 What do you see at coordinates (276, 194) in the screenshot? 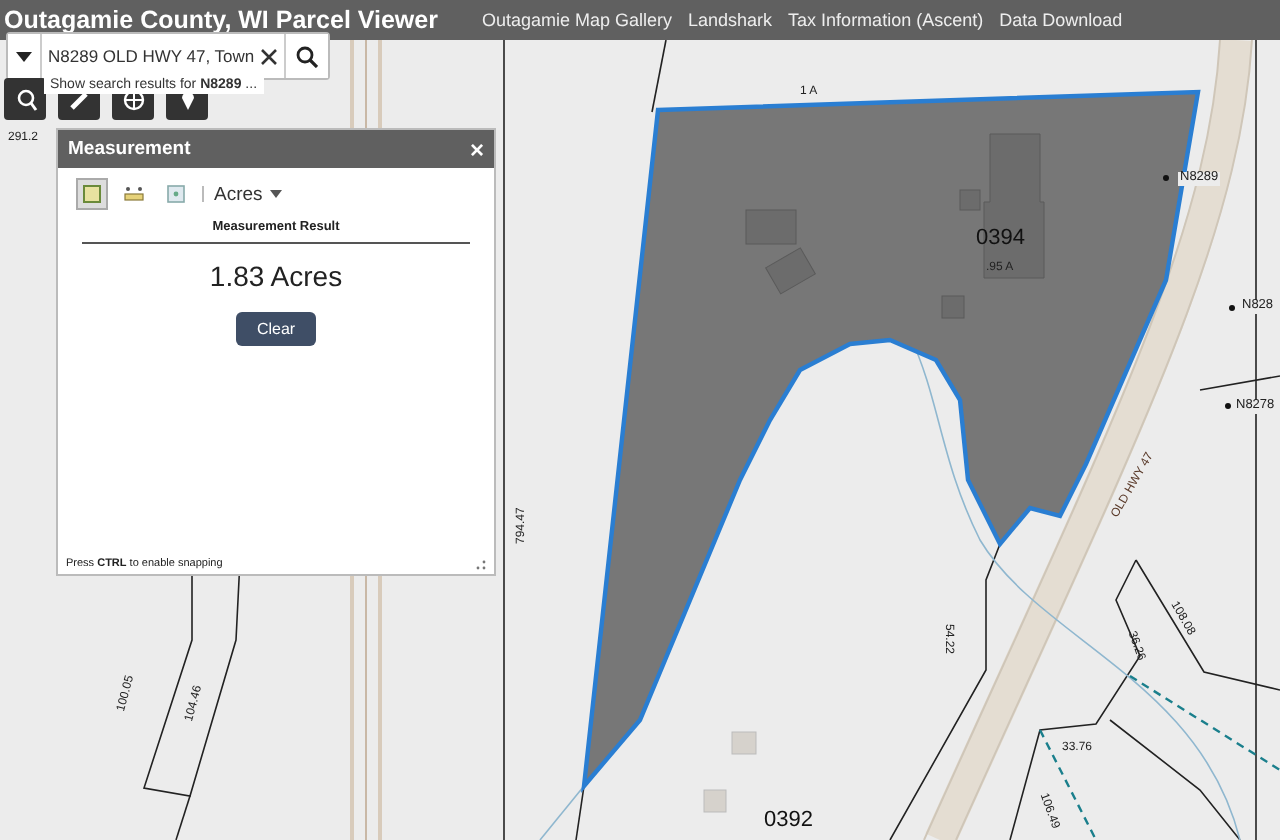
I see `caret-icon` at bounding box center [276, 194].